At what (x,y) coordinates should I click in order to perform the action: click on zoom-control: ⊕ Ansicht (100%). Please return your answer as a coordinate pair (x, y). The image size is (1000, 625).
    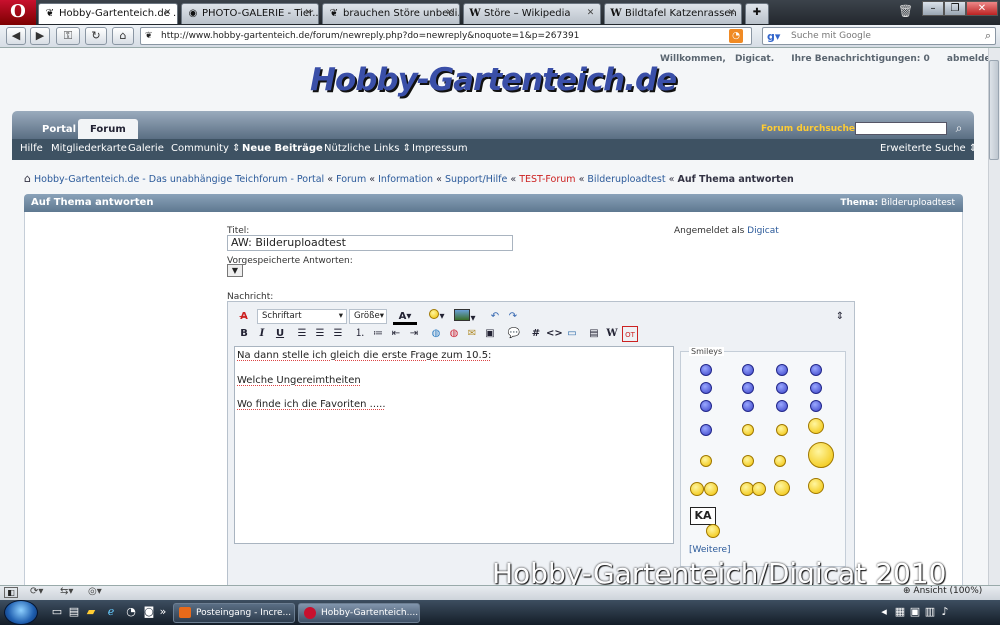
    Looking at the image, I should click on (942, 591).